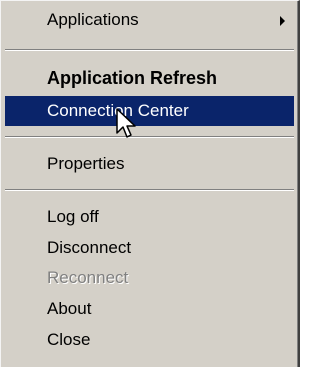 The image size is (320, 367). I want to click on menu-item-label: Properties, so click(86, 163).